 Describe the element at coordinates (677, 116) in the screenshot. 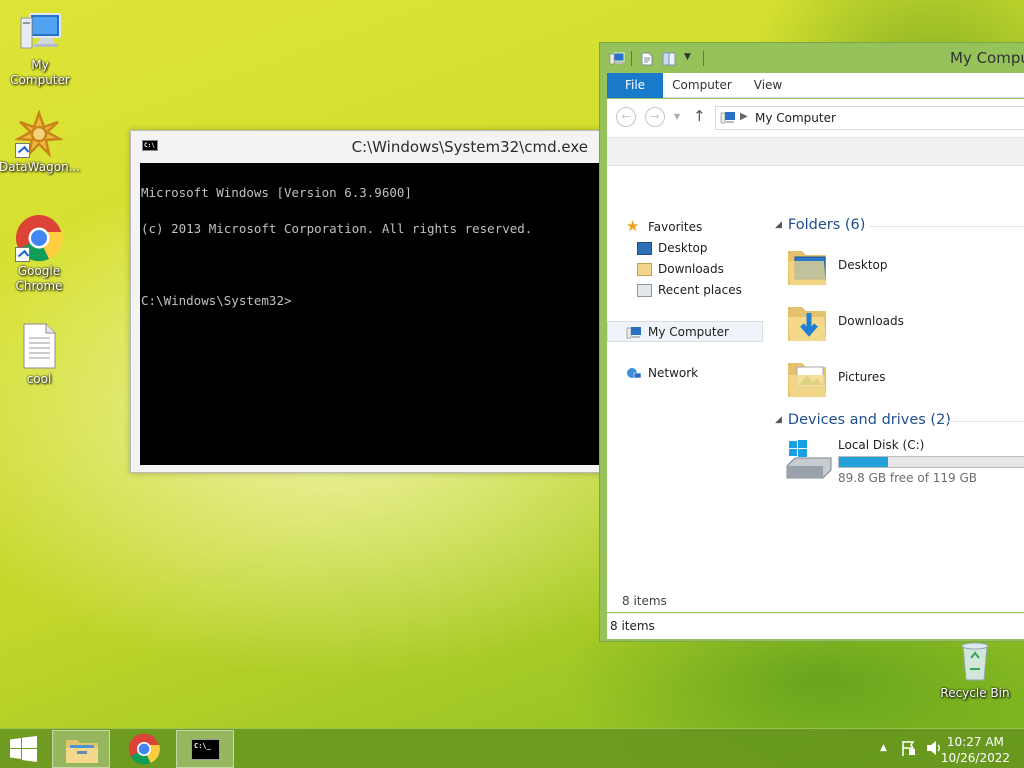

I see `recent-locations-icon: ▼` at that location.